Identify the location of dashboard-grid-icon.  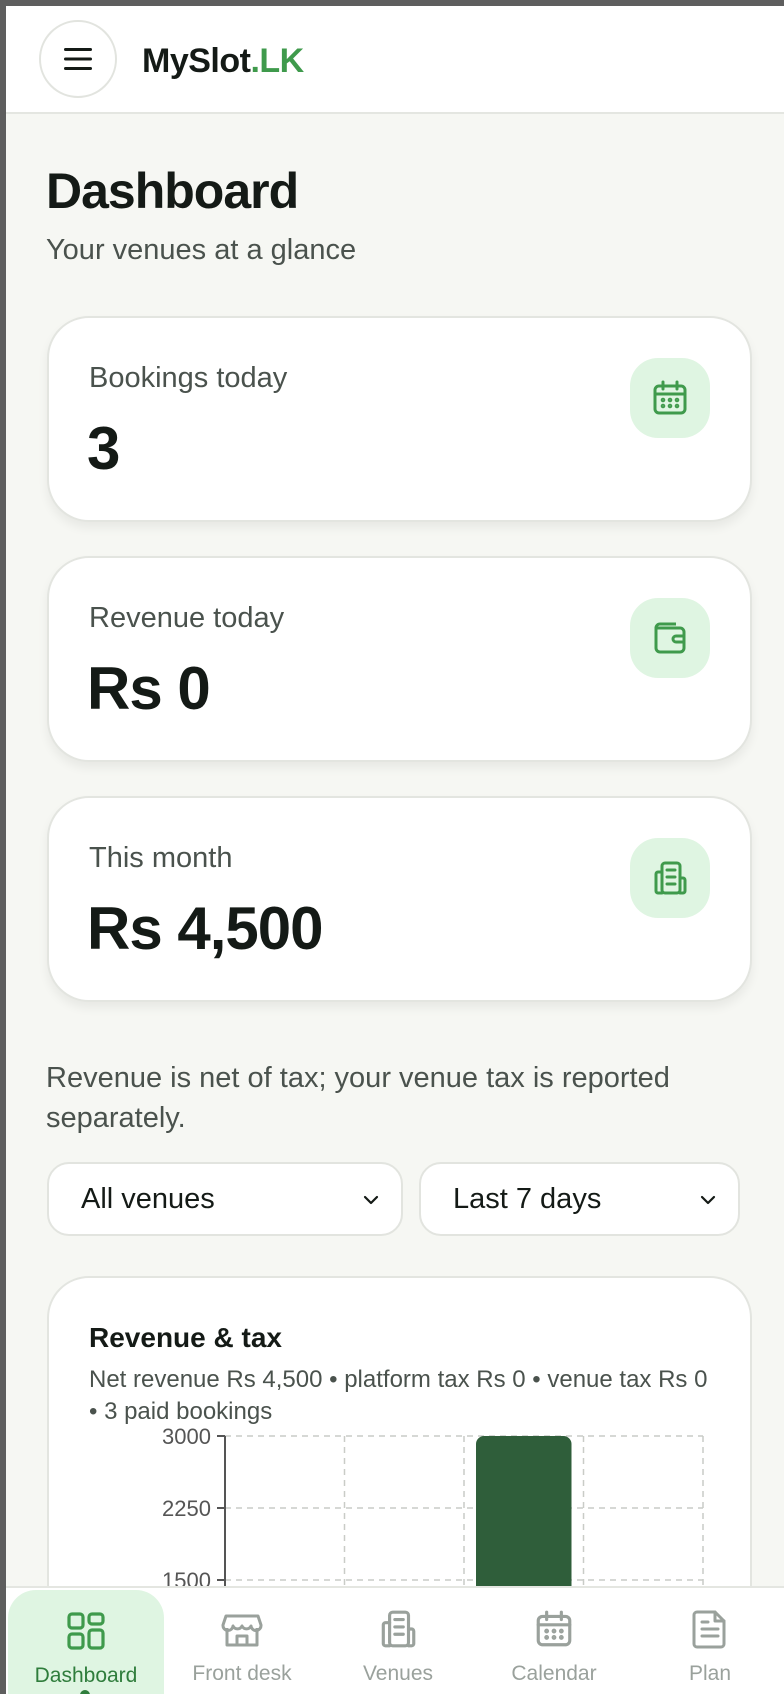
(86, 1631).